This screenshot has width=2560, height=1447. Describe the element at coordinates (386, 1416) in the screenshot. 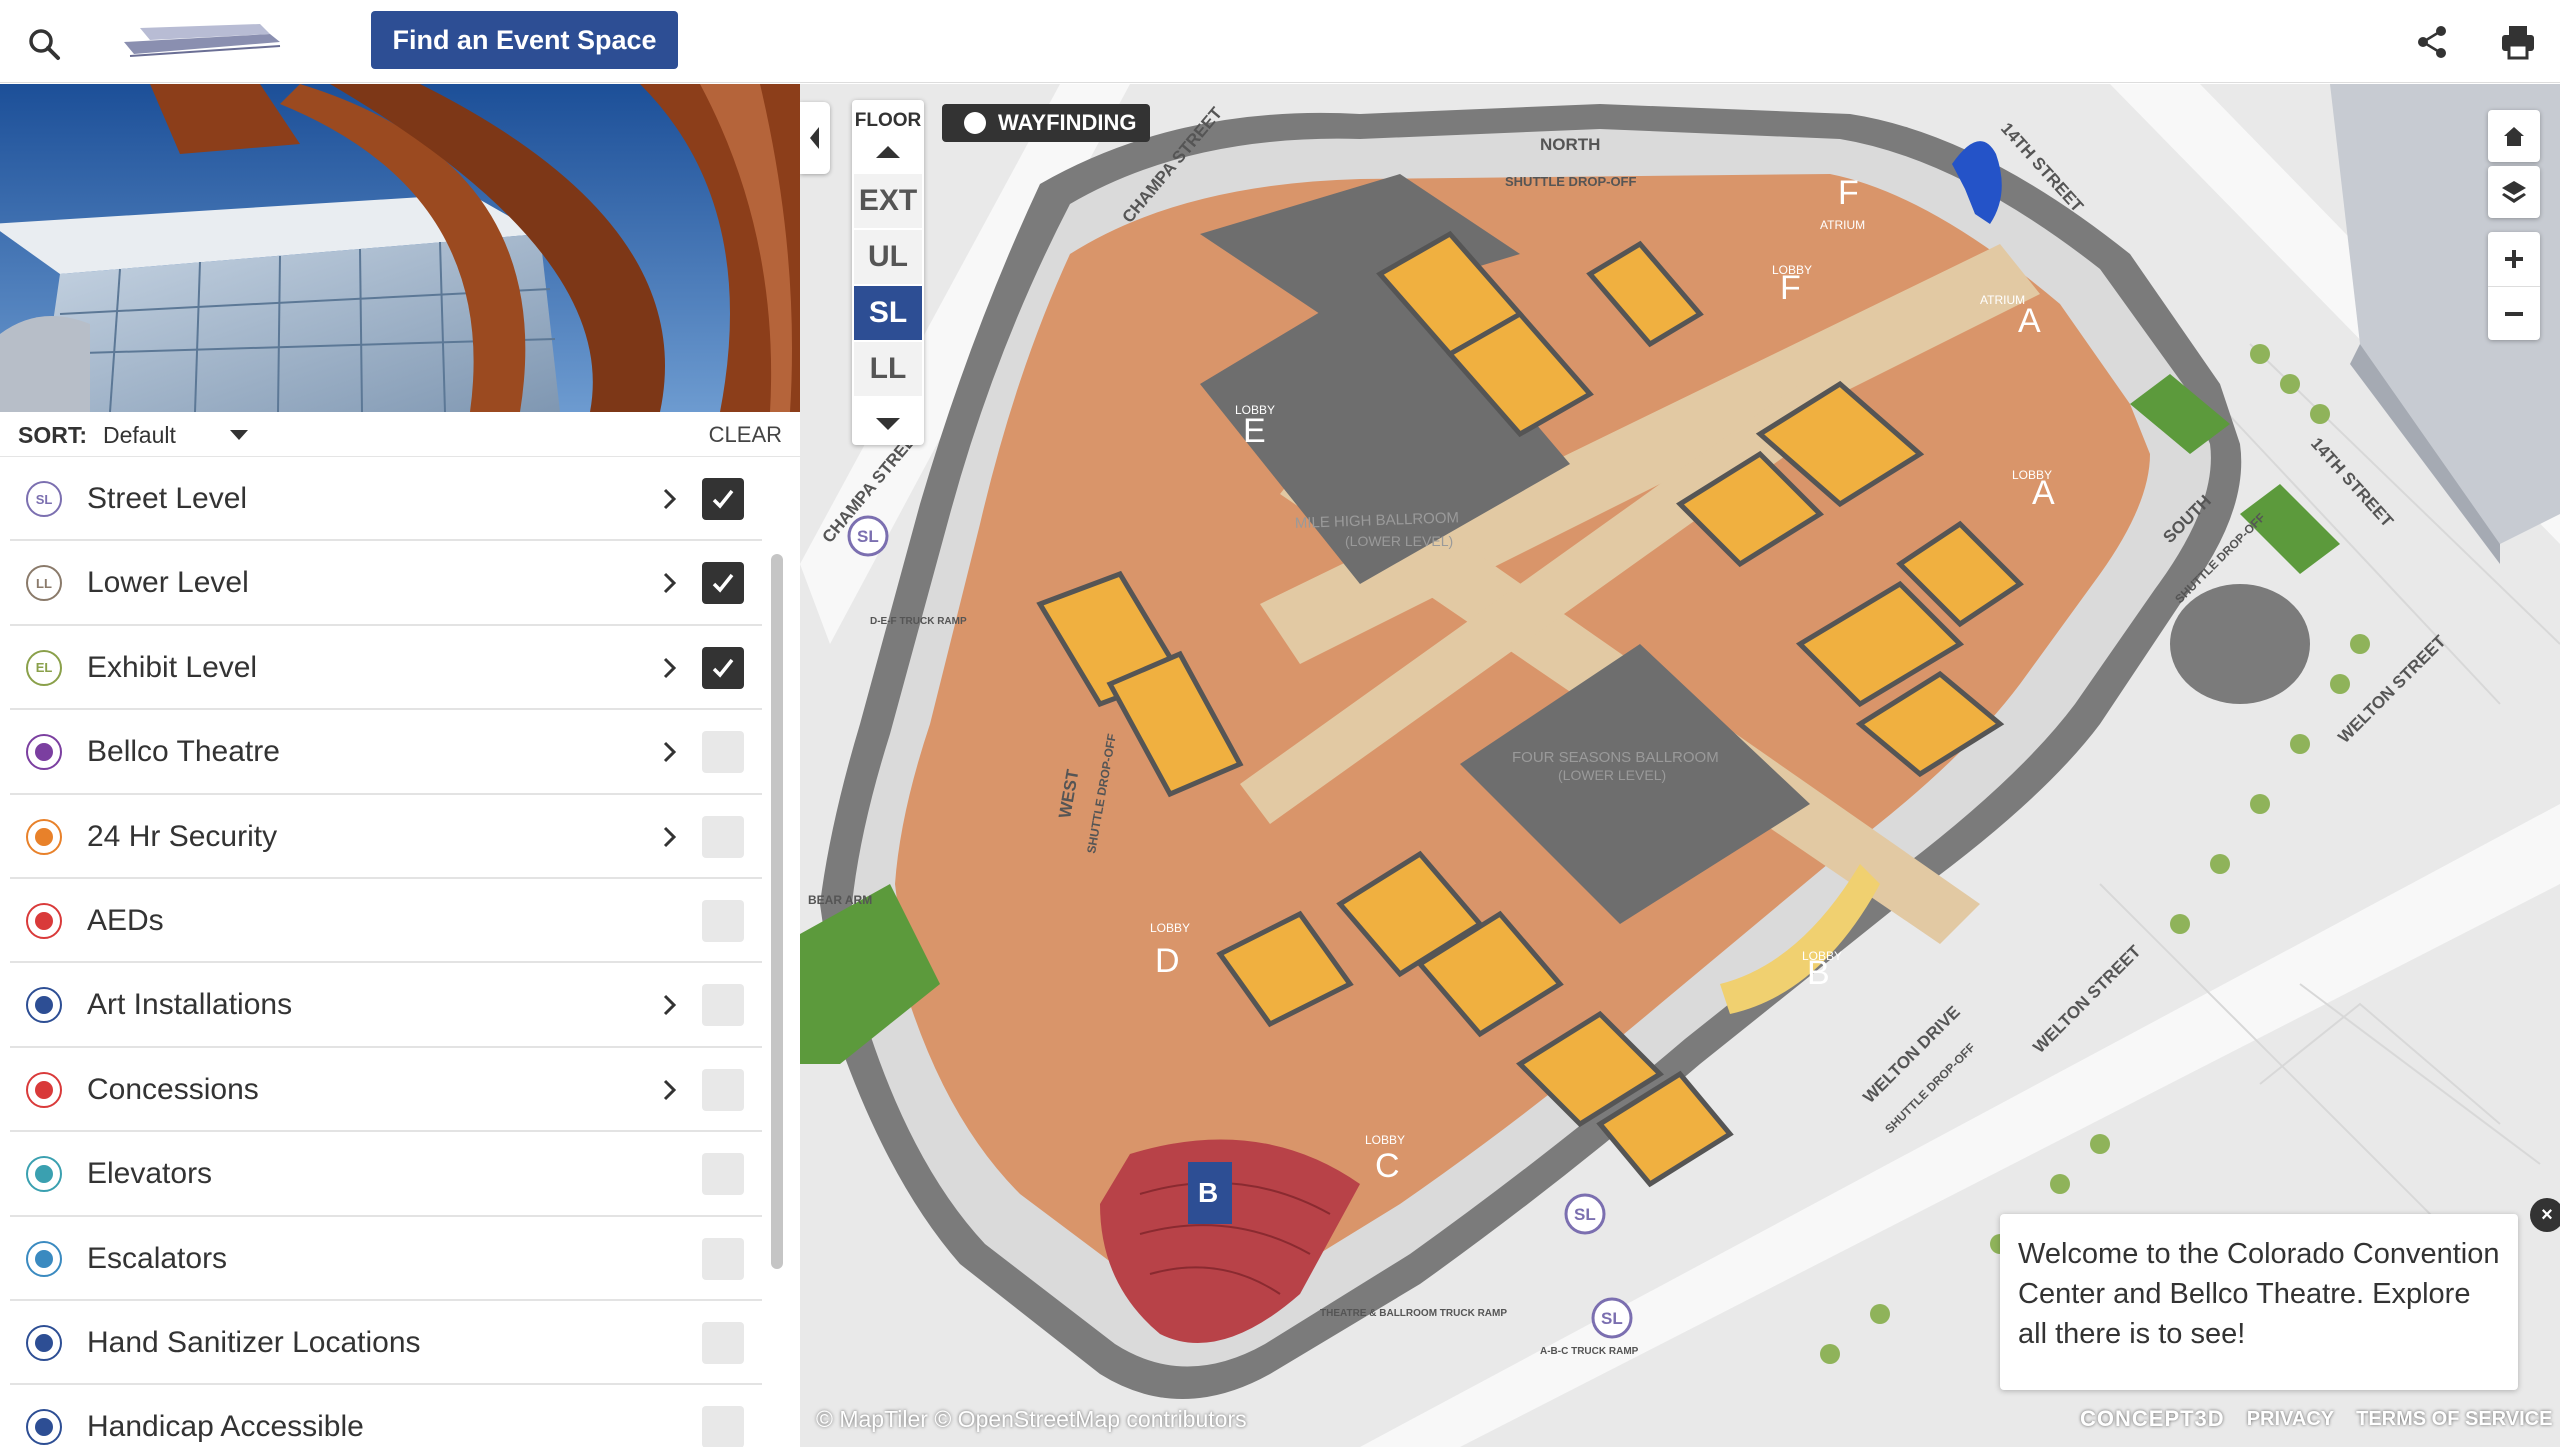

I see `category-row: Handicap Accessible` at that location.